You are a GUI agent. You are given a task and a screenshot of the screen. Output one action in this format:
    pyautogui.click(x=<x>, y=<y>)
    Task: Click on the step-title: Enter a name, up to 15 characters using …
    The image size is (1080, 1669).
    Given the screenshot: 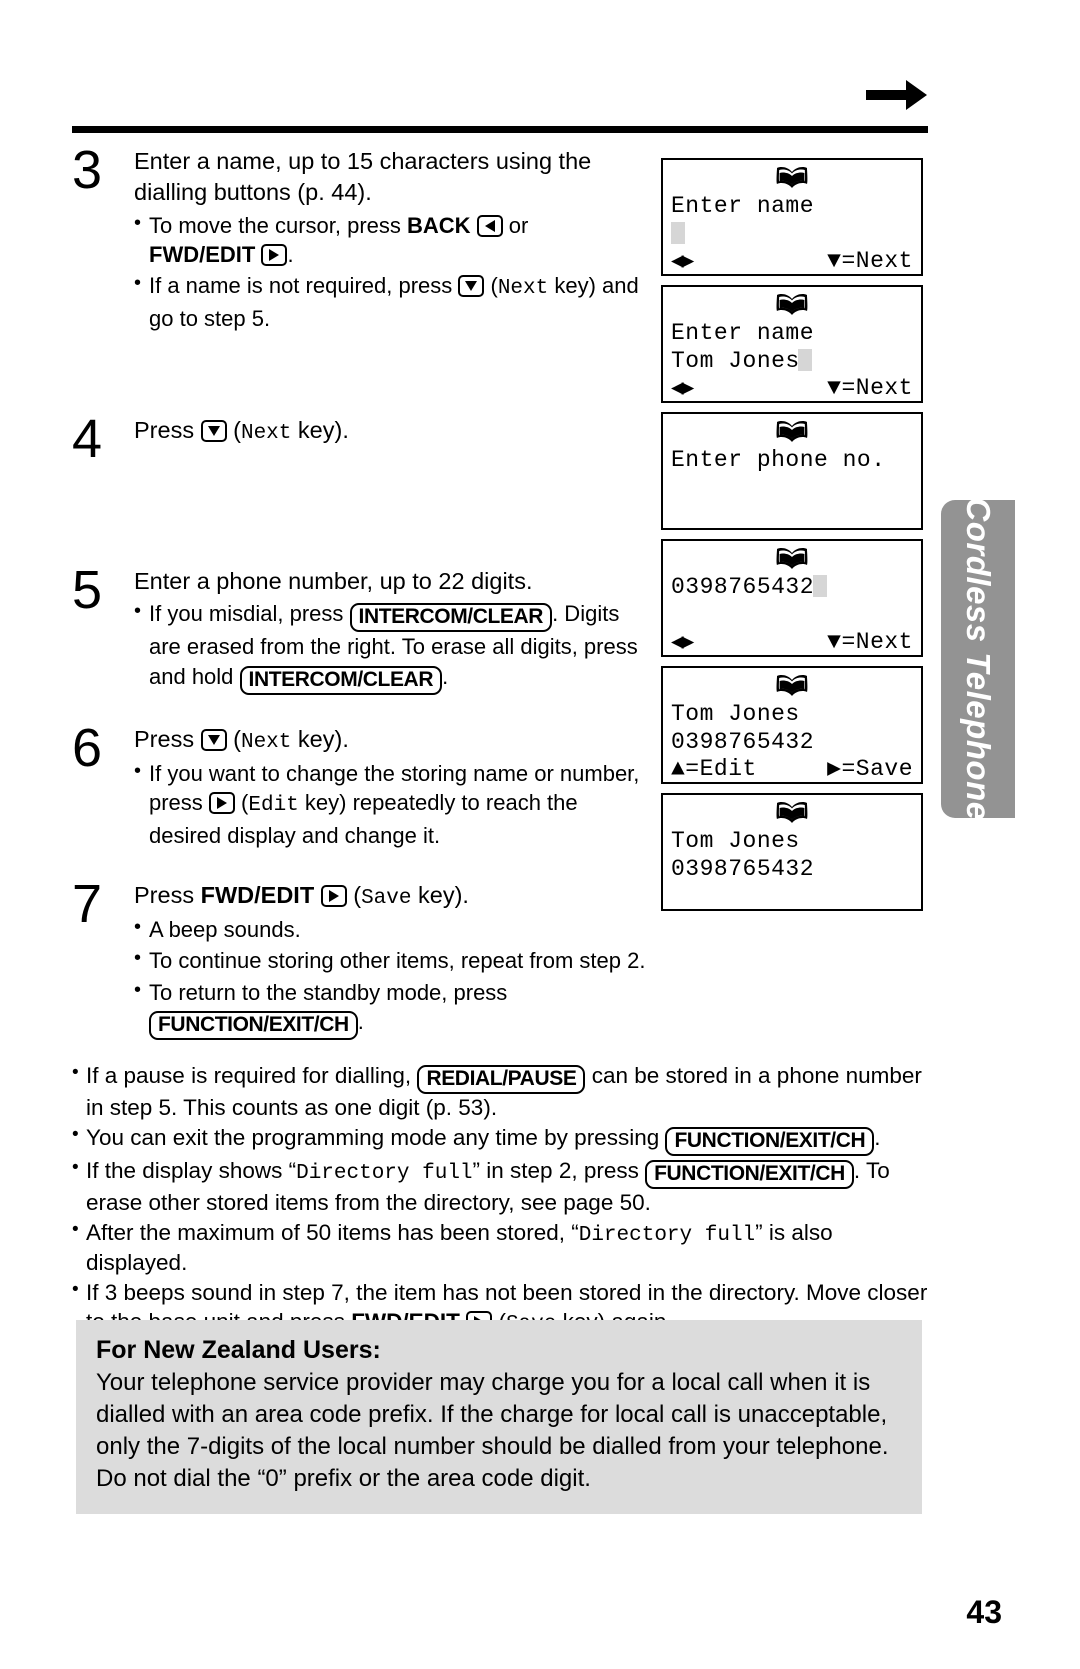 What is the action you would take?
    pyautogui.click(x=363, y=177)
    